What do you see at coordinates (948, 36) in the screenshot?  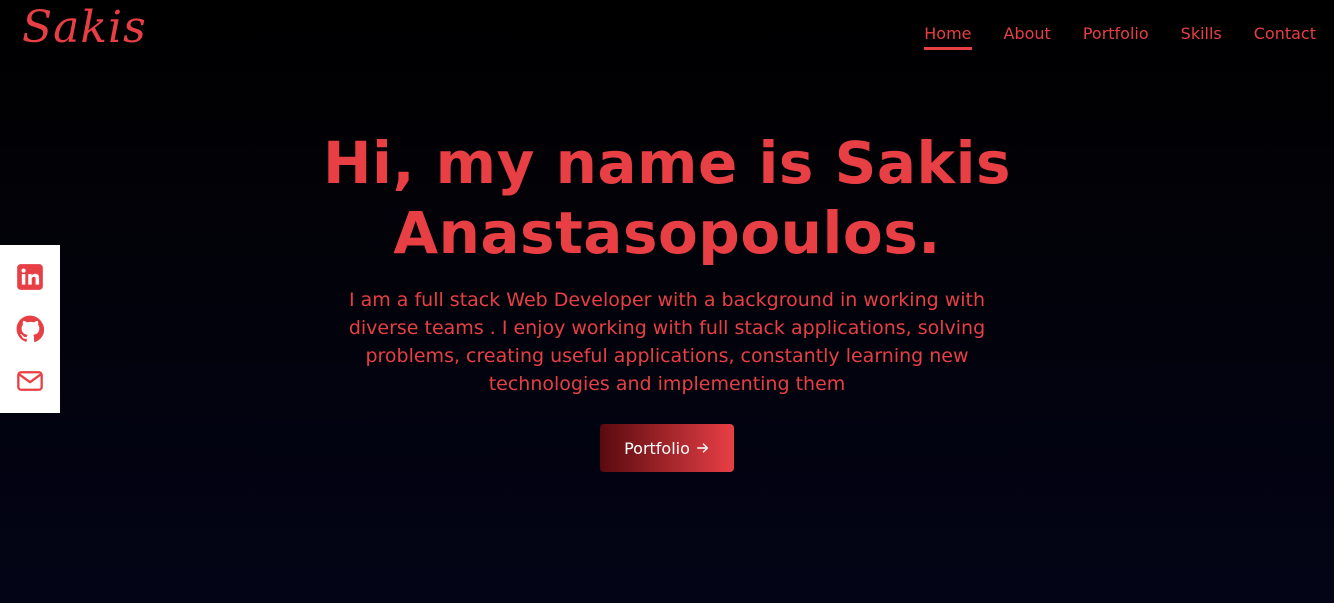 I see `nav-home: Home` at bounding box center [948, 36].